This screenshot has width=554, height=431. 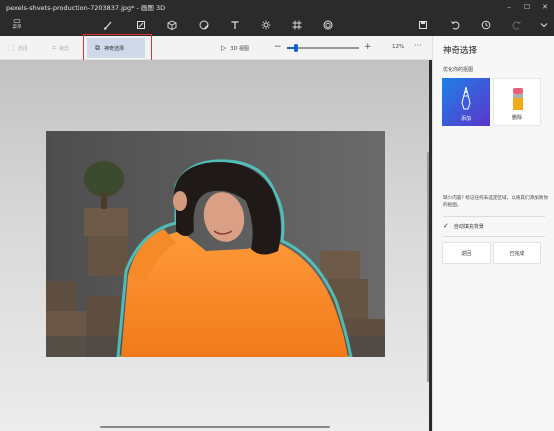 What do you see at coordinates (466, 98) in the screenshot?
I see `pen-add-icon` at bounding box center [466, 98].